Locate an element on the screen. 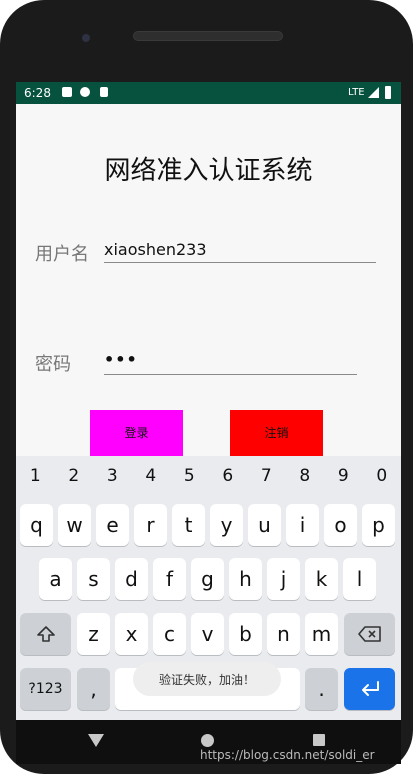  username-input: xiaoshen233 is located at coordinates (240, 251).